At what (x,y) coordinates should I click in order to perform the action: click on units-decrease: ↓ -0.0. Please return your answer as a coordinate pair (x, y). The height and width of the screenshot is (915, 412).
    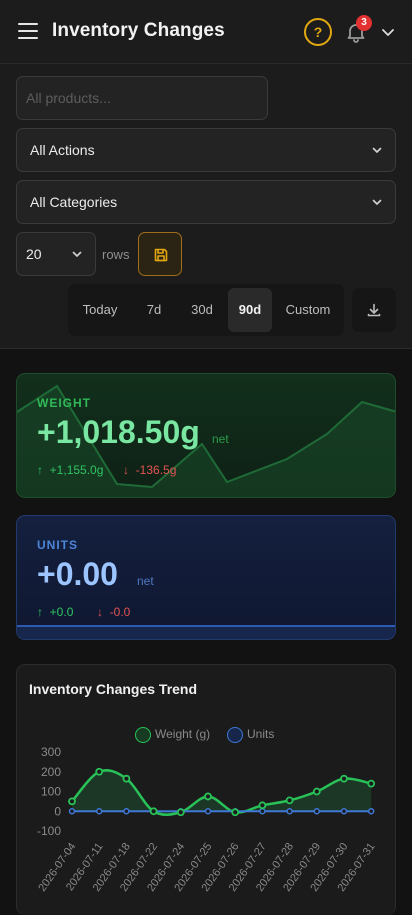
    Looking at the image, I should click on (113, 612).